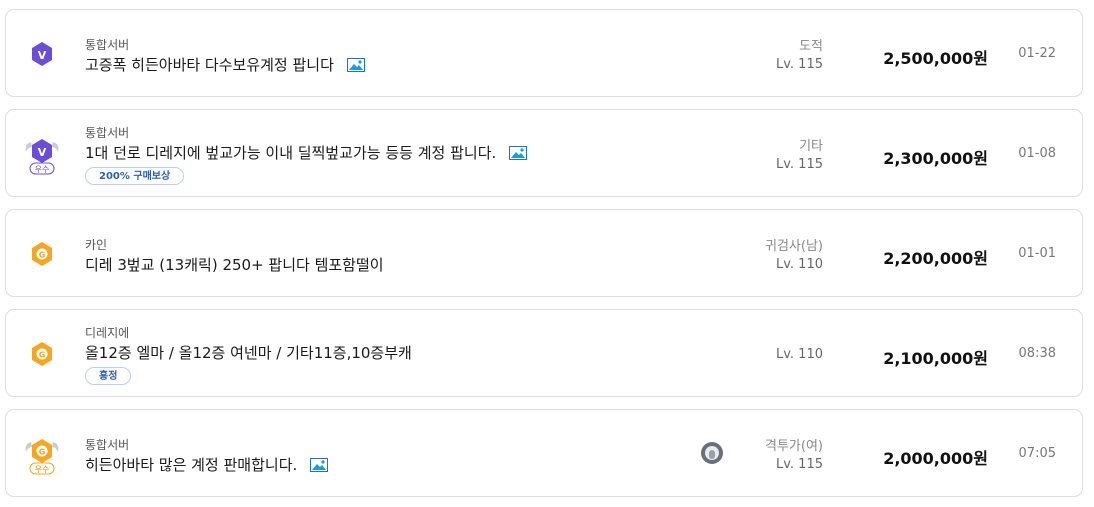 This screenshot has height=507, width=1094. I want to click on server-name: 카인, so click(96, 245).